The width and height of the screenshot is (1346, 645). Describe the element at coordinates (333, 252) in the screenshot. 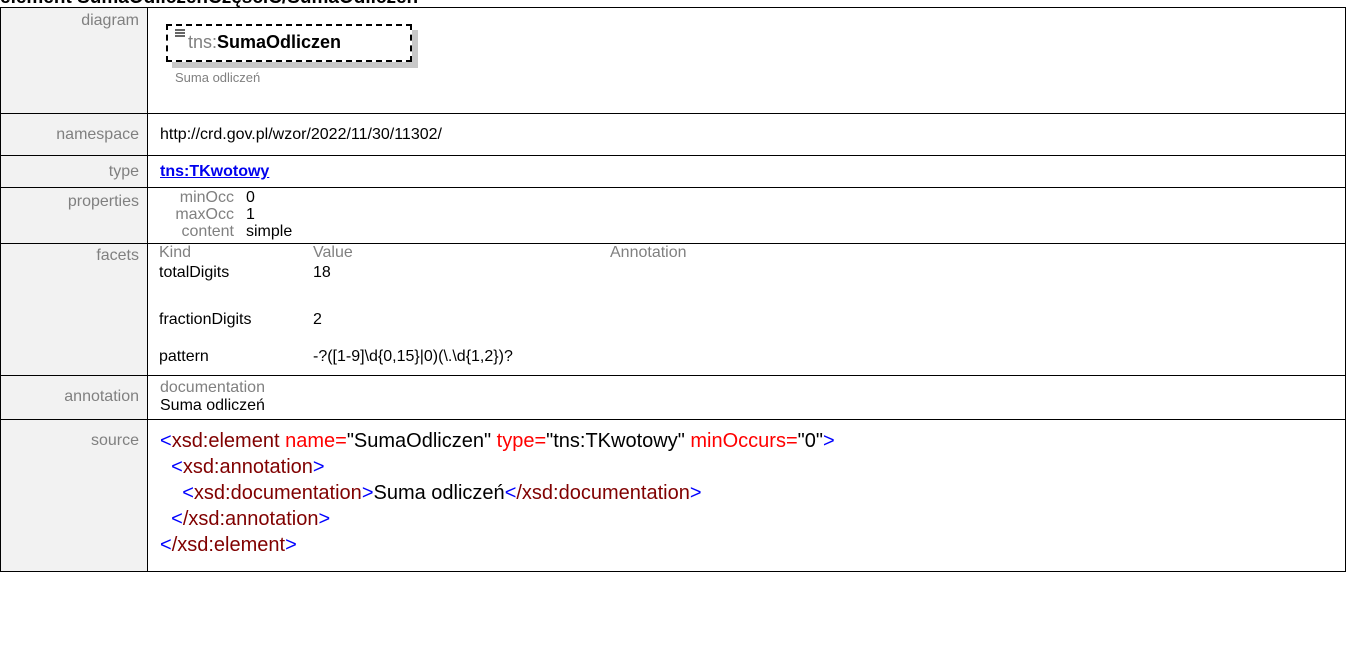

I see `facets-header-value: Value` at that location.